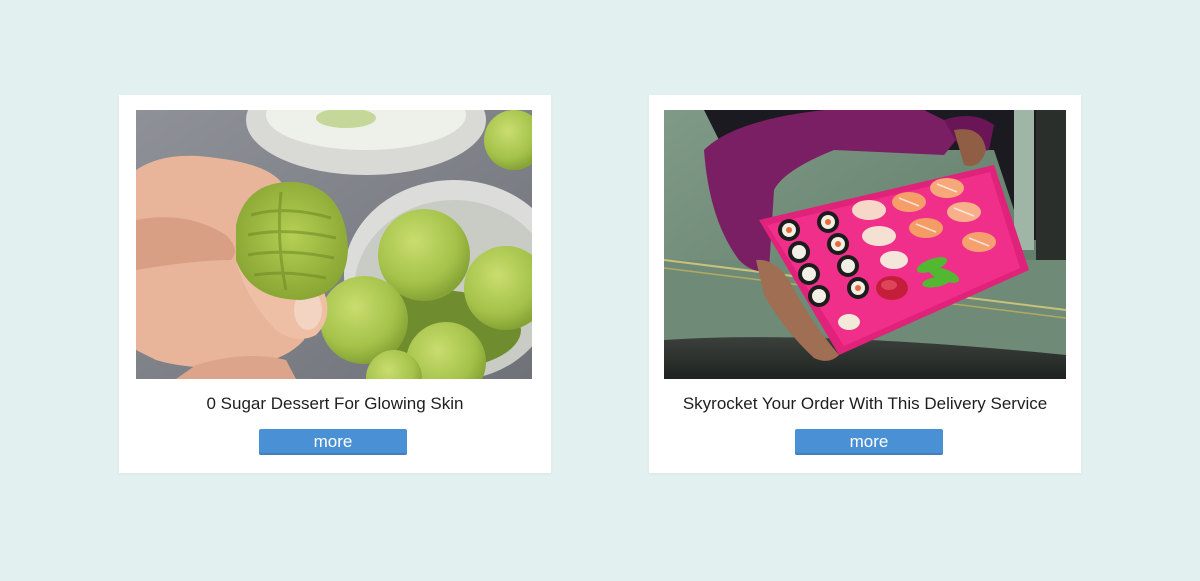  I want to click on card-title: 0 Sugar Dessert For Glowing Skin, so click(335, 403).